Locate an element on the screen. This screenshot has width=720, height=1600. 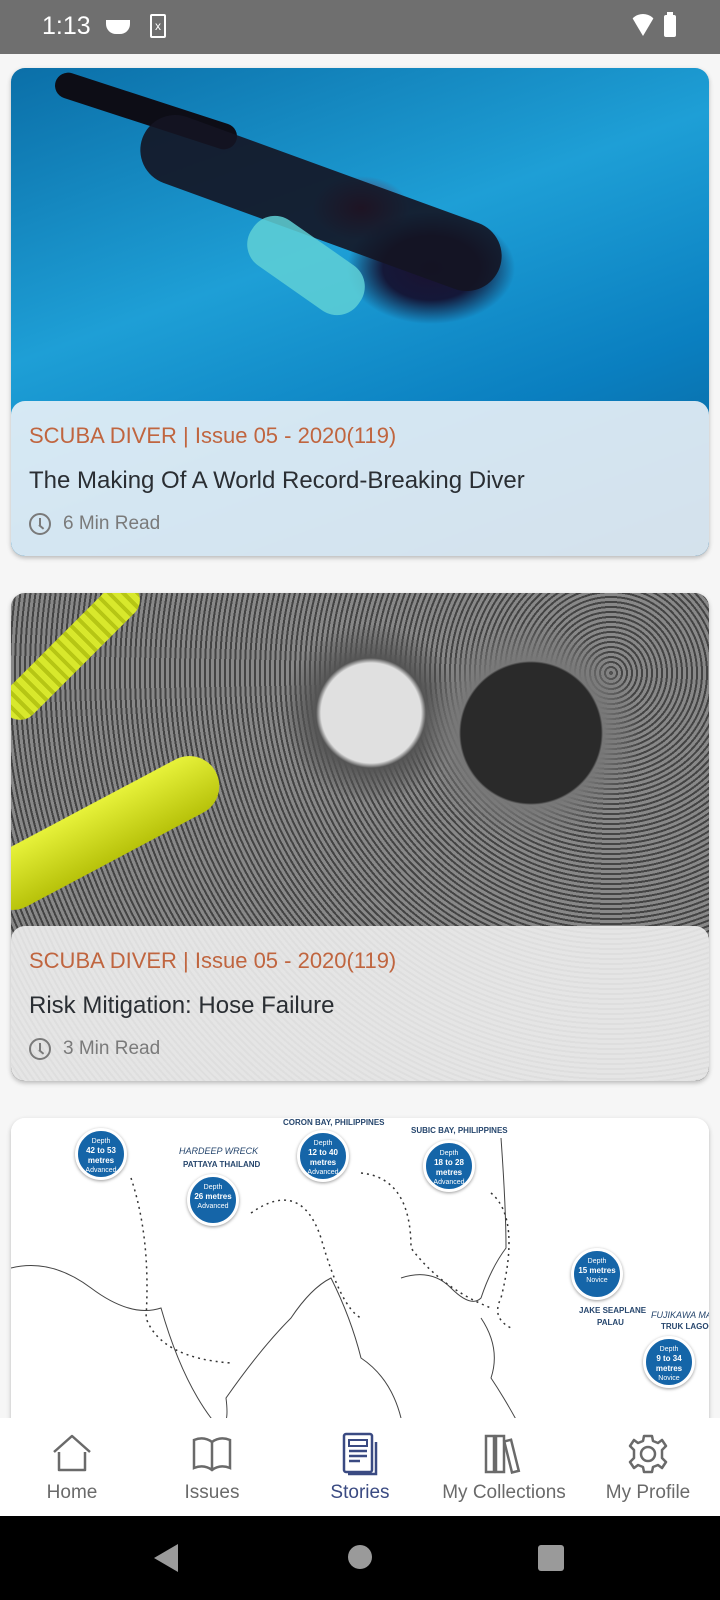
map-label: TRUK LAGOON is located at coordinates (685, 1326).